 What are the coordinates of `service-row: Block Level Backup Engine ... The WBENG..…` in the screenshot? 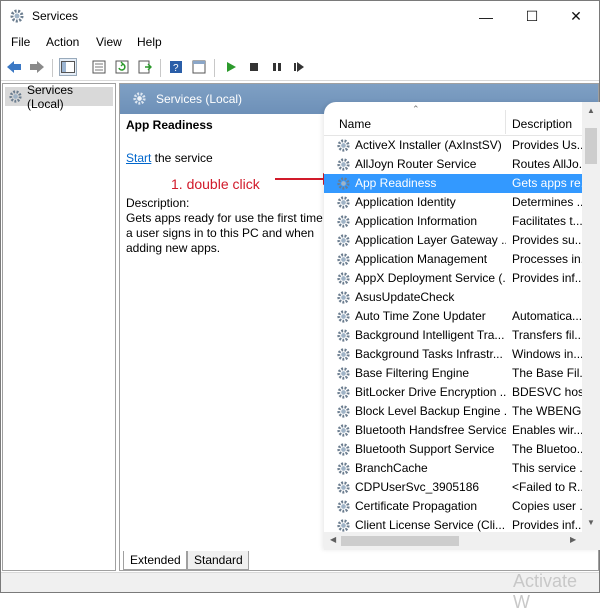 It's located at (453, 411).